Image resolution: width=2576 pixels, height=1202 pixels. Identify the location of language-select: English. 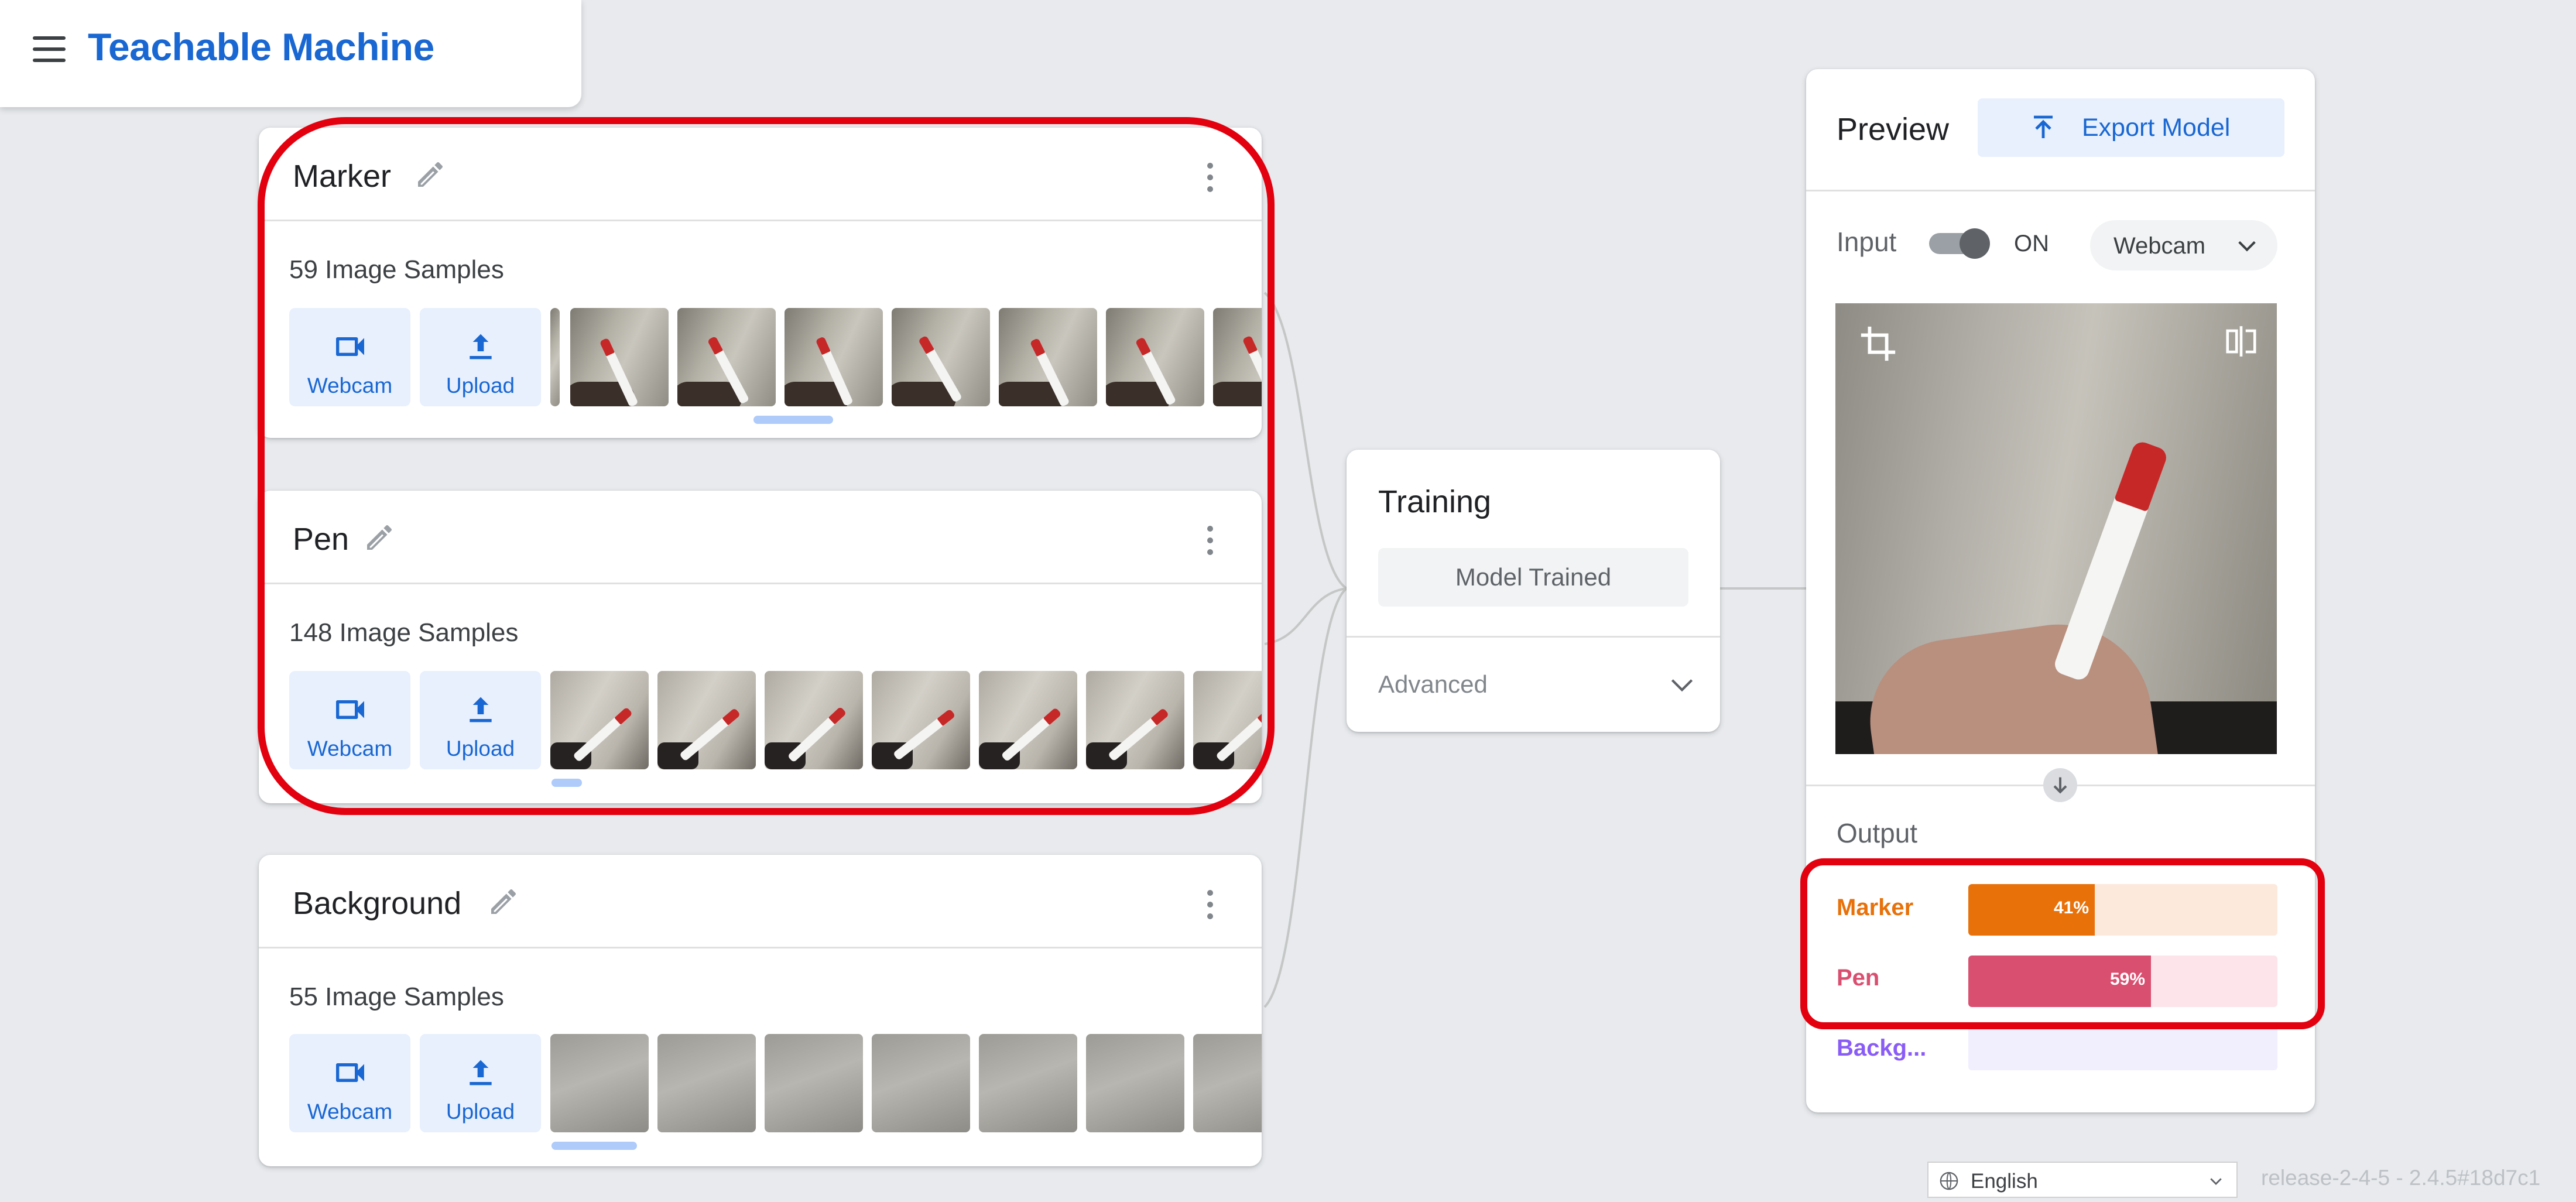
(2082, 1180).